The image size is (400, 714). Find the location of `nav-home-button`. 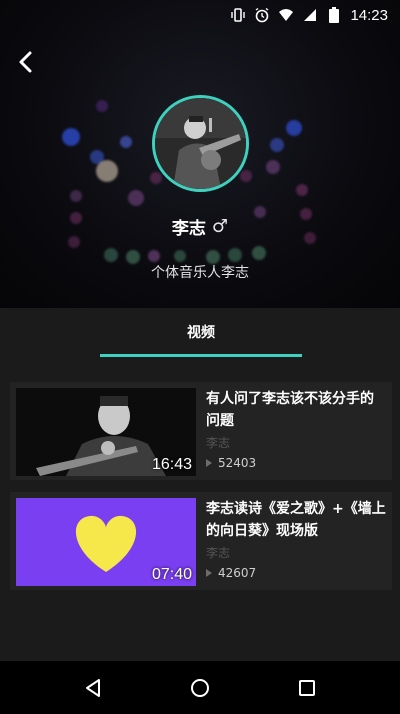

nav-home-button is located at coordinates (200, 688).